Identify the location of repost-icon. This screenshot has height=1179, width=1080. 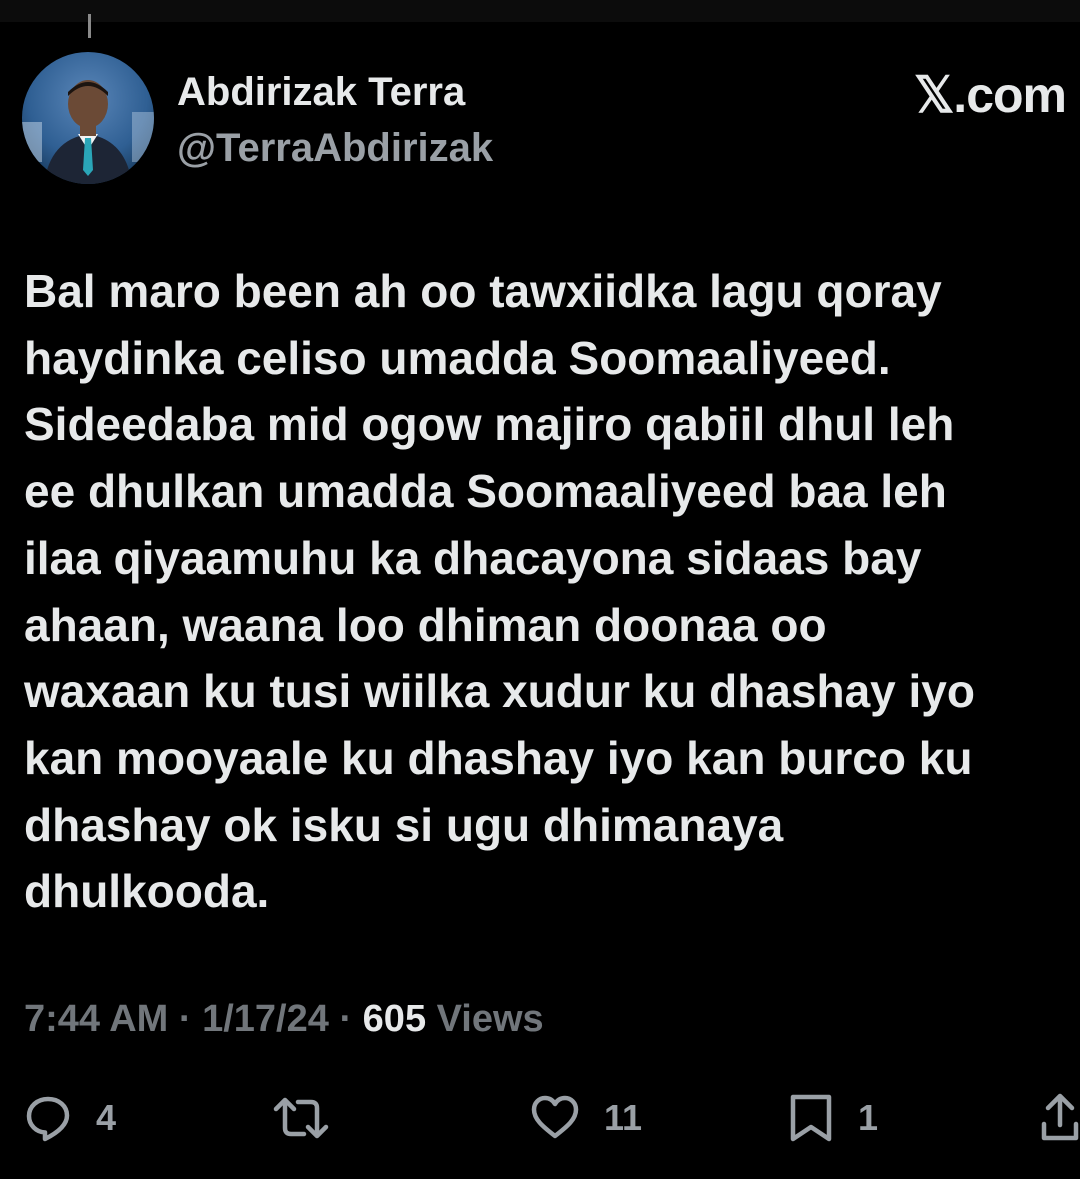
(301, 1118).